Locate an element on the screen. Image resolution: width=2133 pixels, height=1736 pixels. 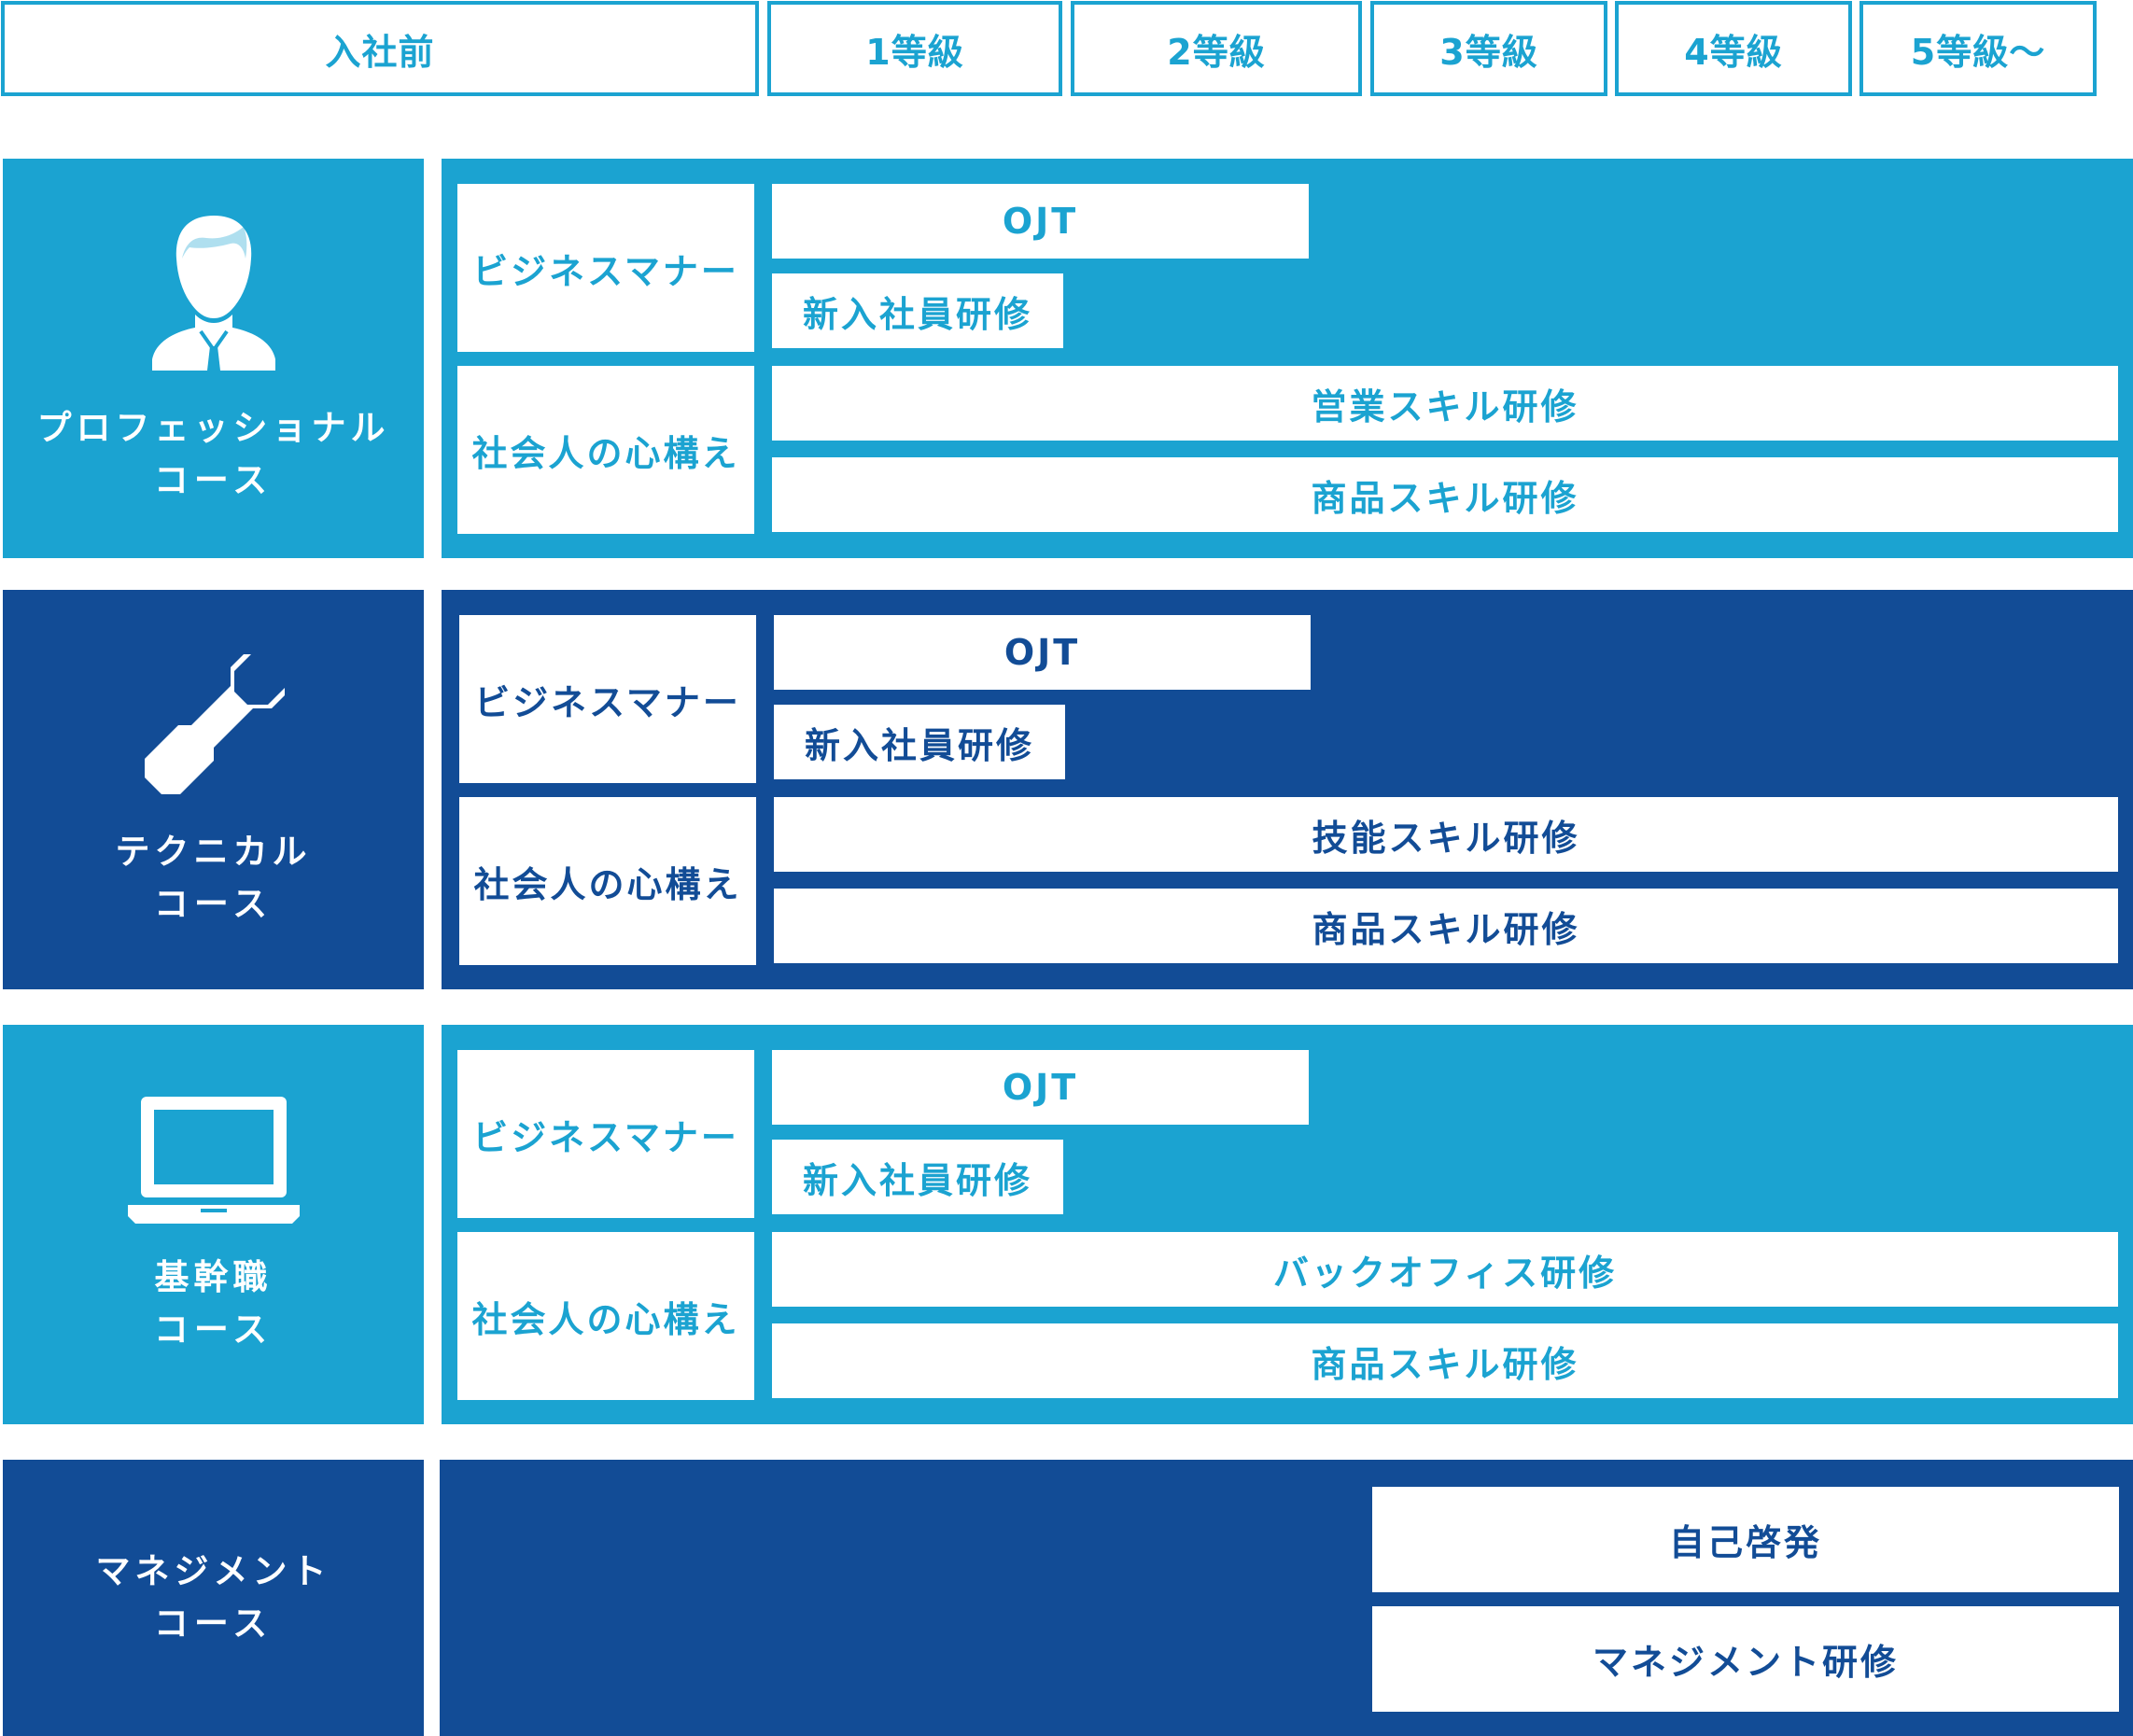
tab-grade-3: 3等級 is located at coordinates (1488, 48).